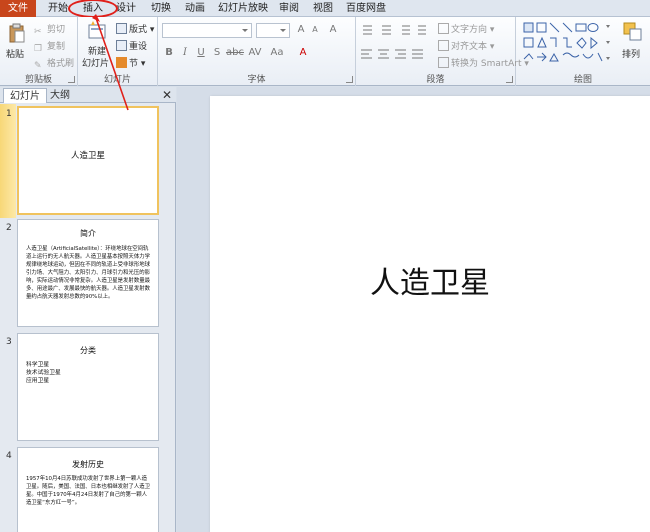 The image size is (650, 532). What do you see at coordinates (38, 49) in the screenshot?
I see `copy-icon: ❐` at bounding box center [38, 49].